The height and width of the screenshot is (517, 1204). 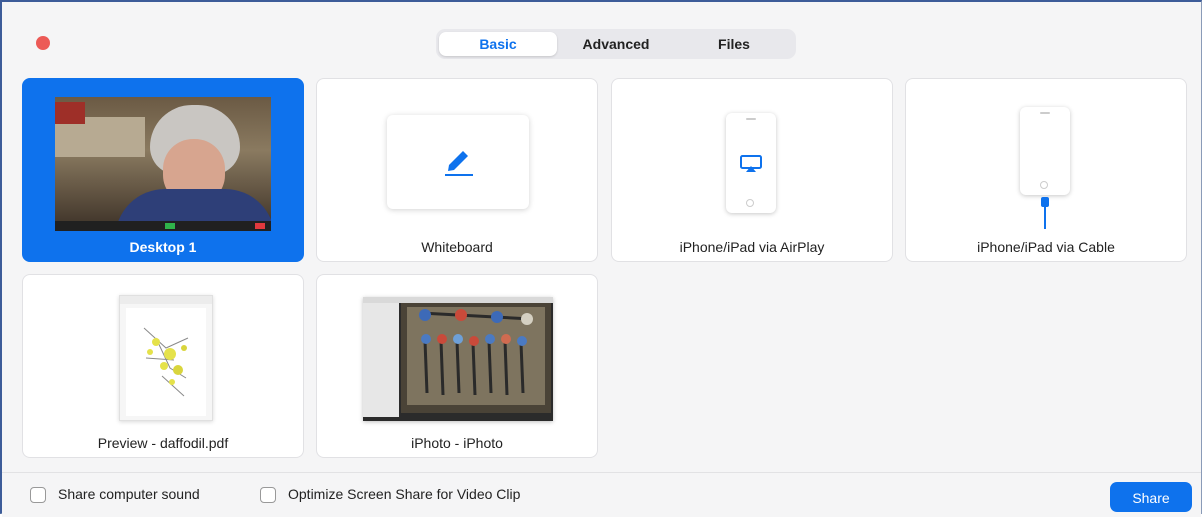 What do you see at coordinates (734, 44) in the screenshot?
I see `tab-files: Files` at bounding box center [734, 44].